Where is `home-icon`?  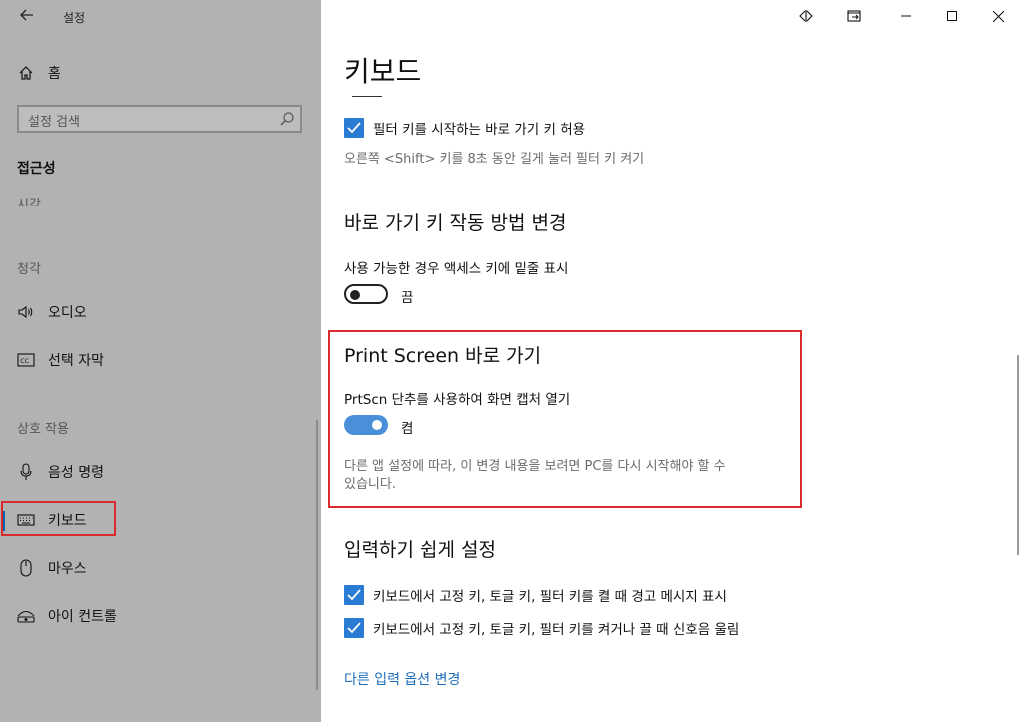 home-icon is located at coordinates (26, 73).